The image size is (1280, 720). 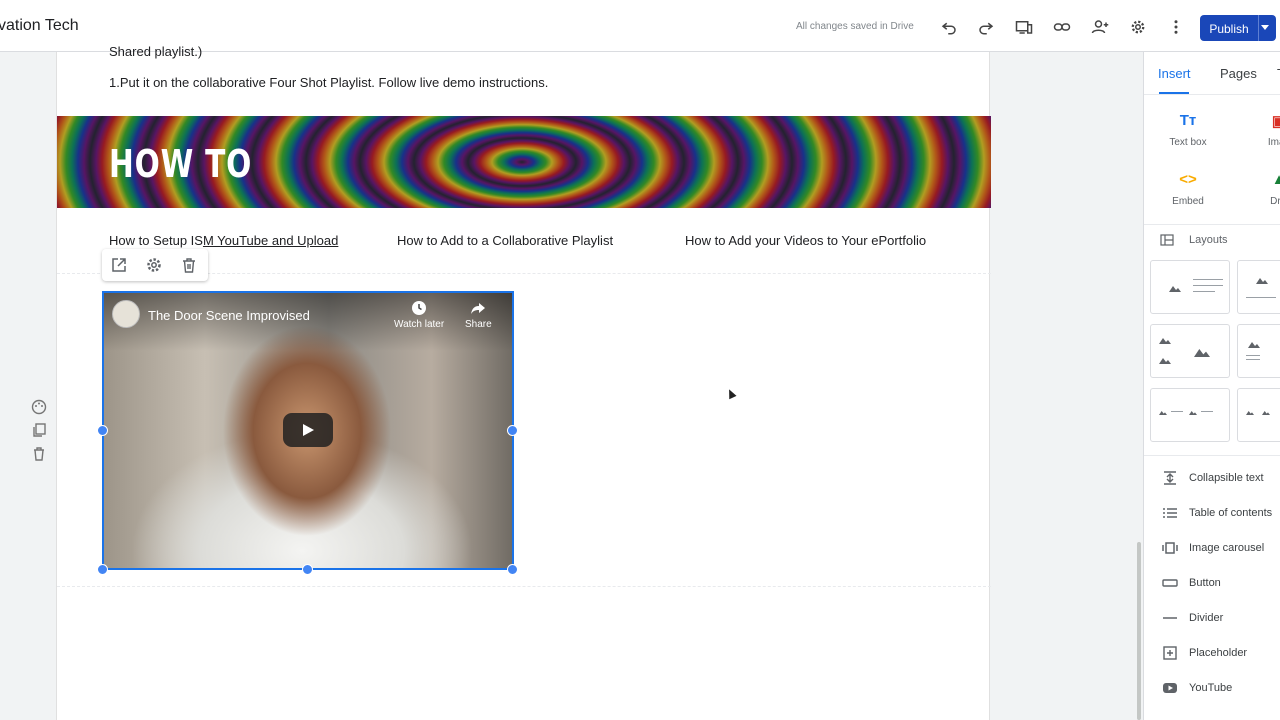 What do you see at coordinates (1170, 478) in the screenshot?
I see `collapsible-text-icon` at bounding box center [1170, 478].